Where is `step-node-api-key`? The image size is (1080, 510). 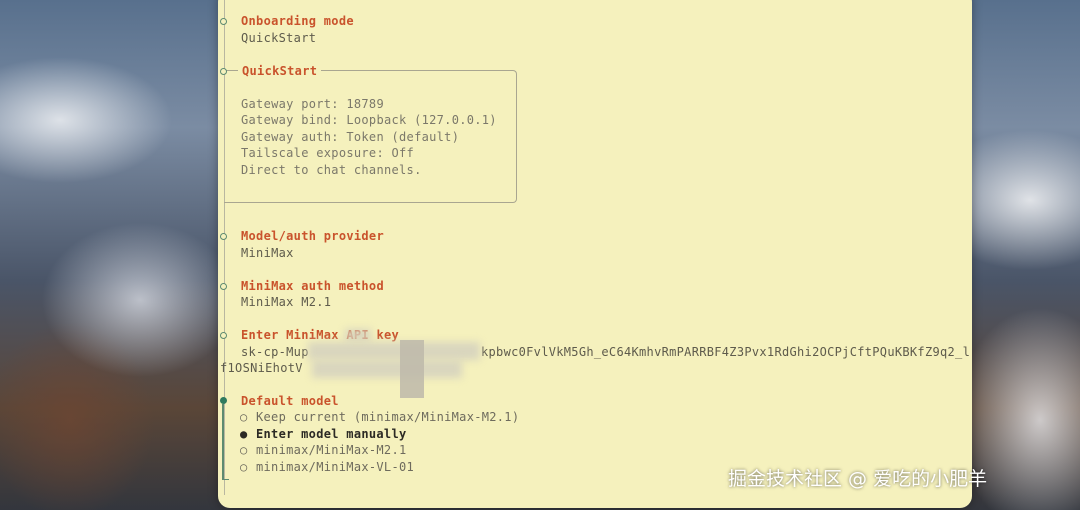
step-node-api-key is located at coordinates (223, 335).